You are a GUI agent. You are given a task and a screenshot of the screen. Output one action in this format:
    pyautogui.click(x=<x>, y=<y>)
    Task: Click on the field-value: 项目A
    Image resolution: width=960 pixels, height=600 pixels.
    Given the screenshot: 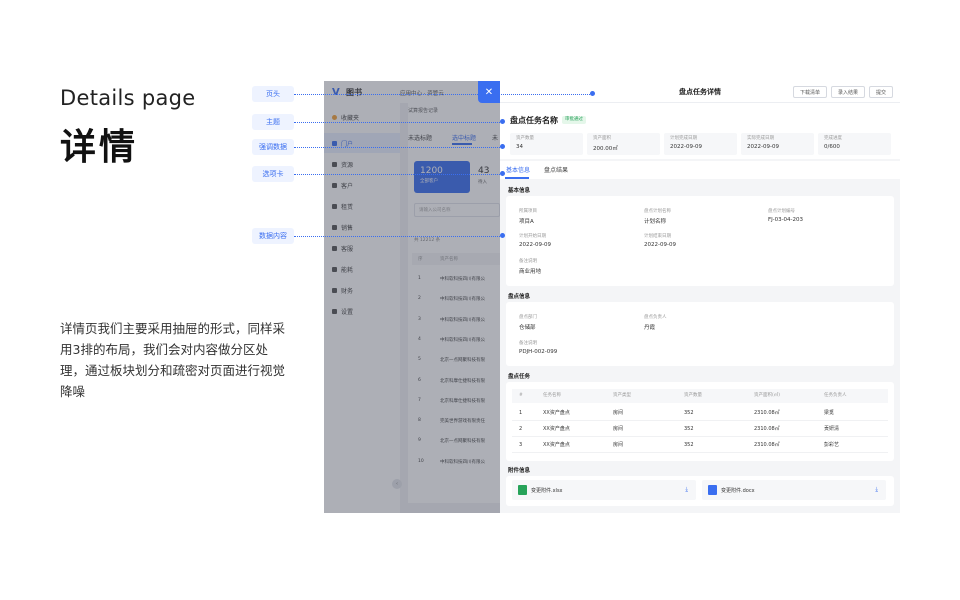 What is the action you would take?
    pyautogui.click(x=526, y=222)
    